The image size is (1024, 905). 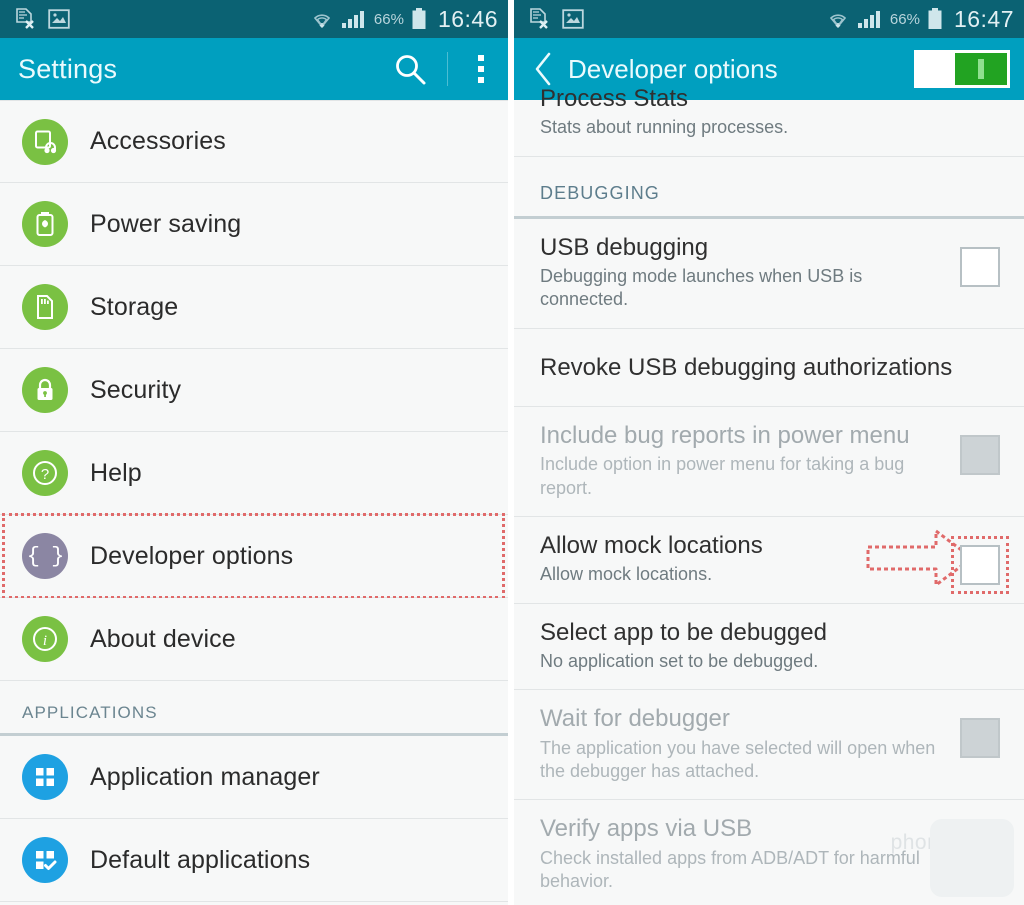 What do you see at coordinates (635, 719) in the screenshot?
I see `setting-title: Wait for debugger` at bounding box center [635, 719].